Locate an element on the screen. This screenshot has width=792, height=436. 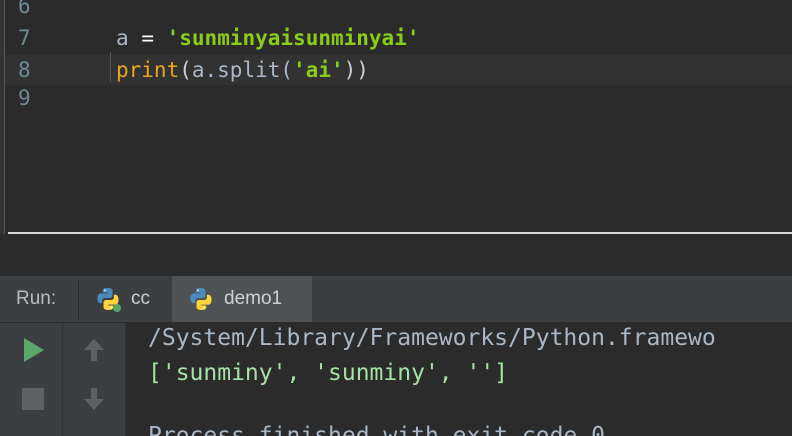
line-number: 7 is located at coordinates (24, 38).